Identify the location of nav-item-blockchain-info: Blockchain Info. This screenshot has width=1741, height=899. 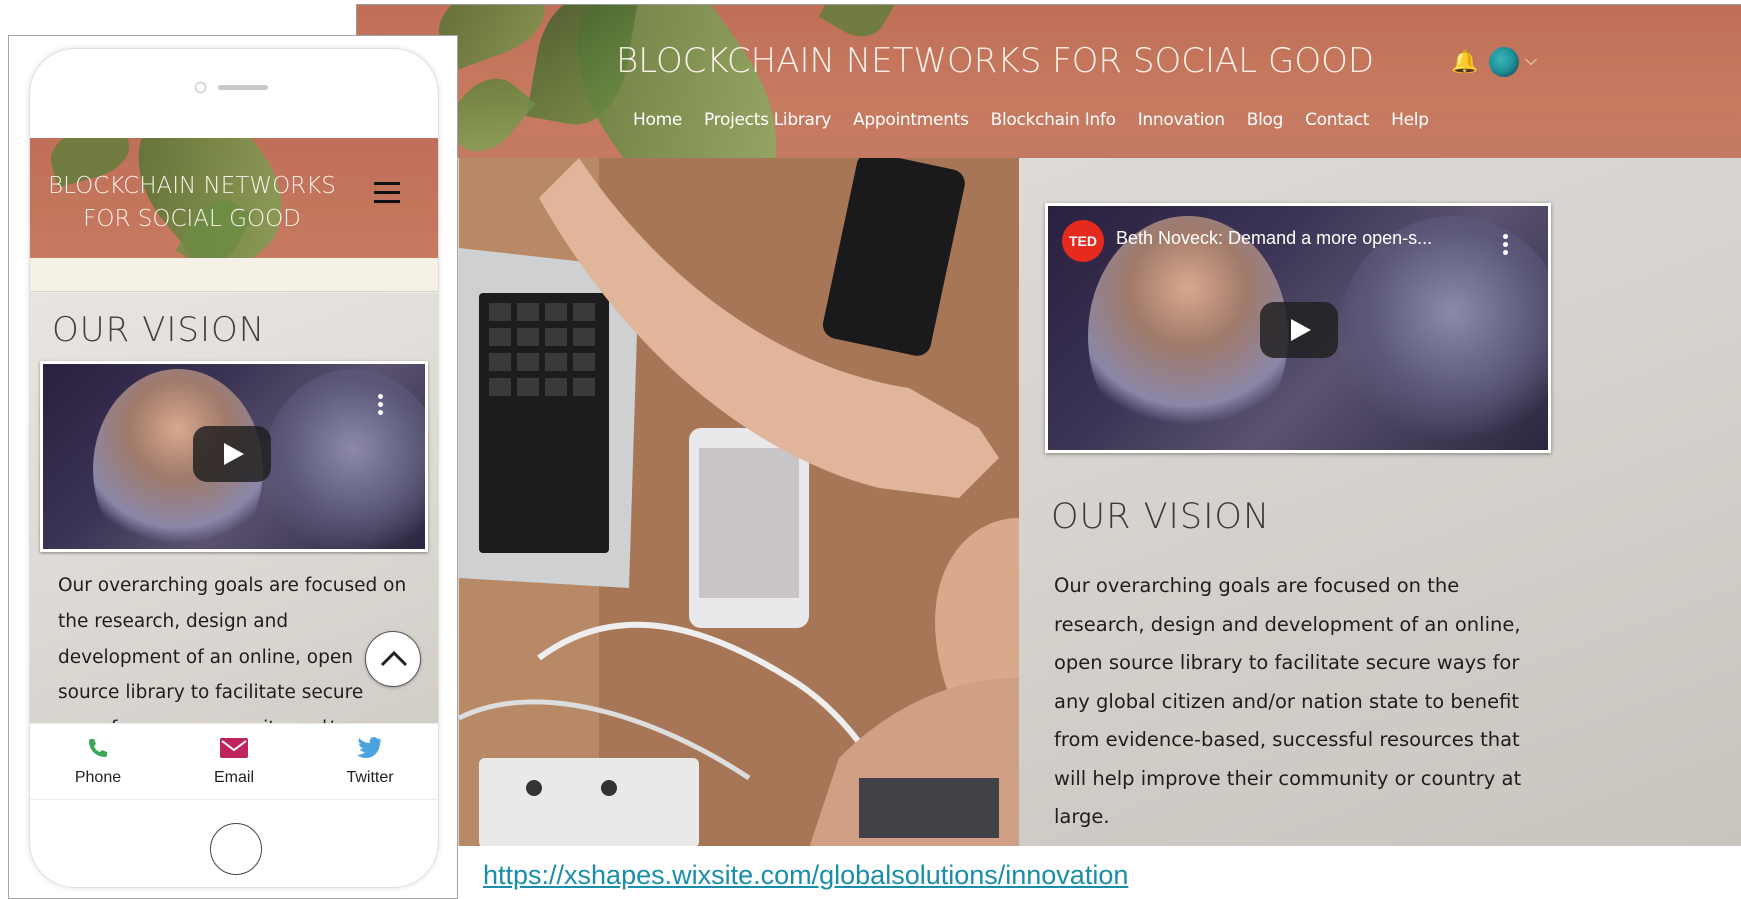
(1053, 120).